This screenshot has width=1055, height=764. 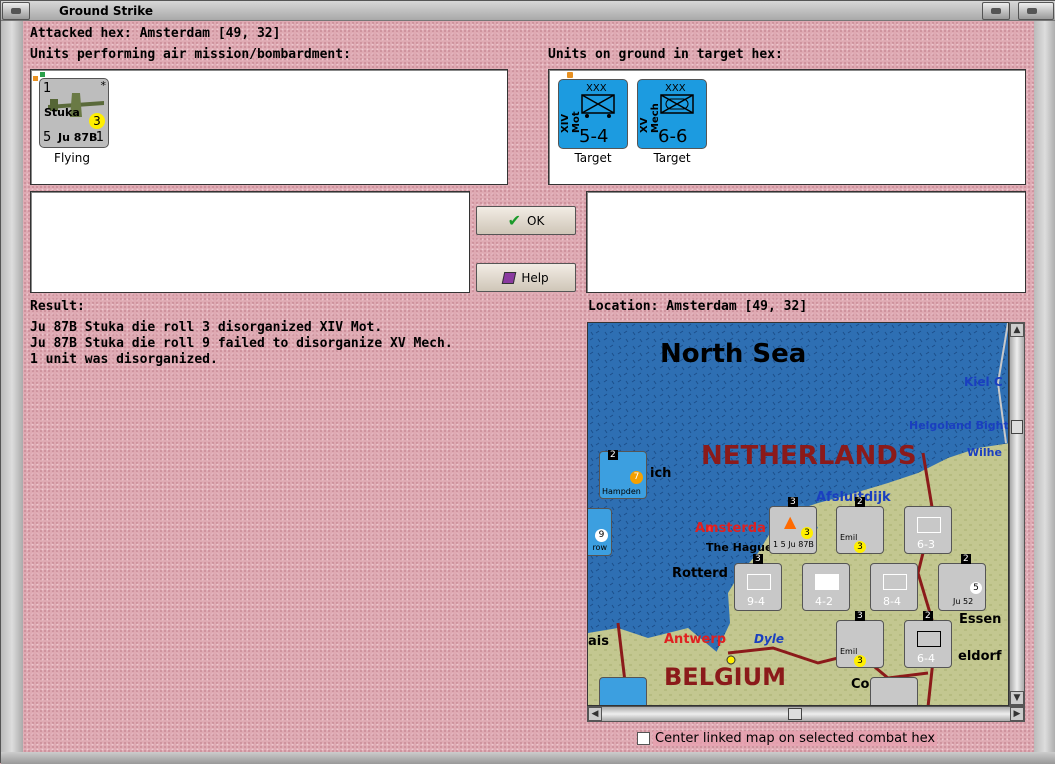 What do you see at coordinates (528, 758) in the screenshot?
I see `bottom-frame` at bounding box center [528, 758].